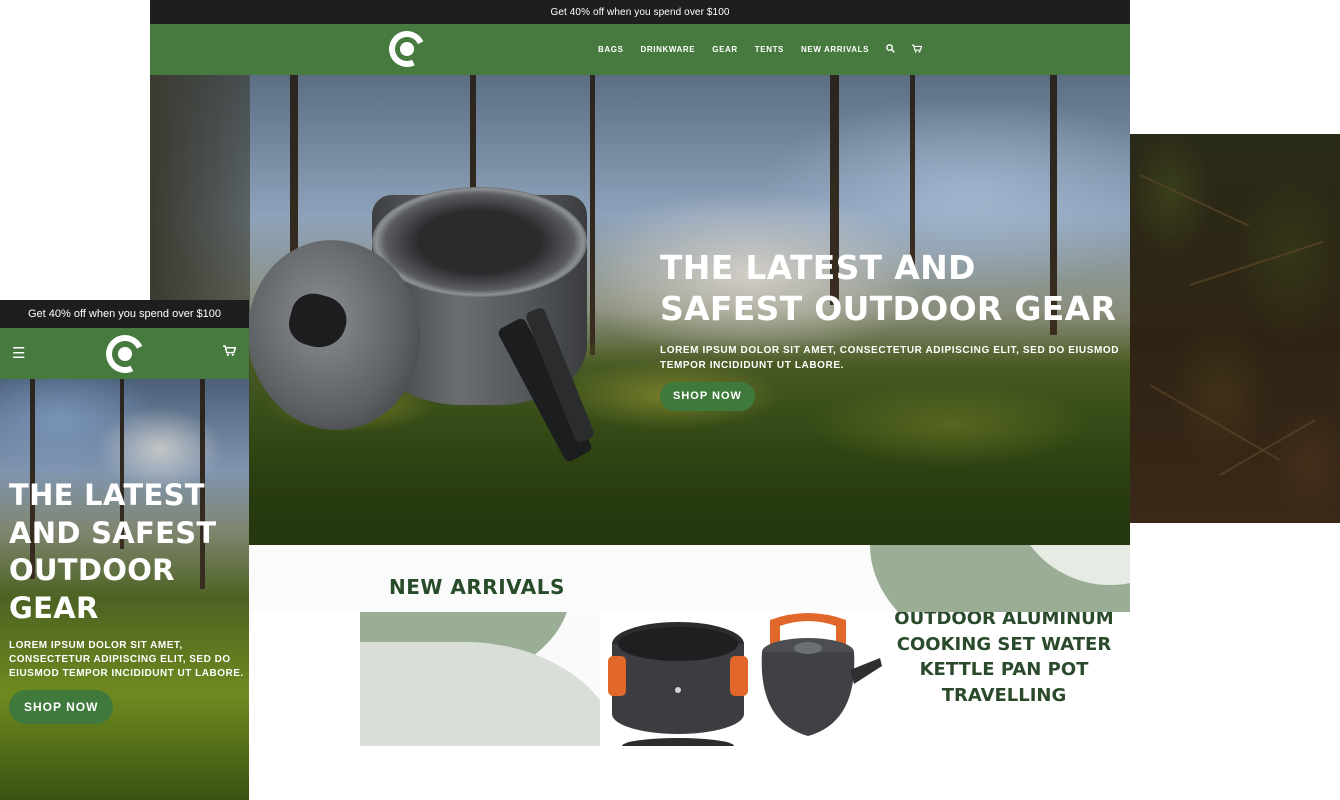  I want to click on mobile-announcement-bar: Get 40% off when you spend over $100, so click(124, 314).